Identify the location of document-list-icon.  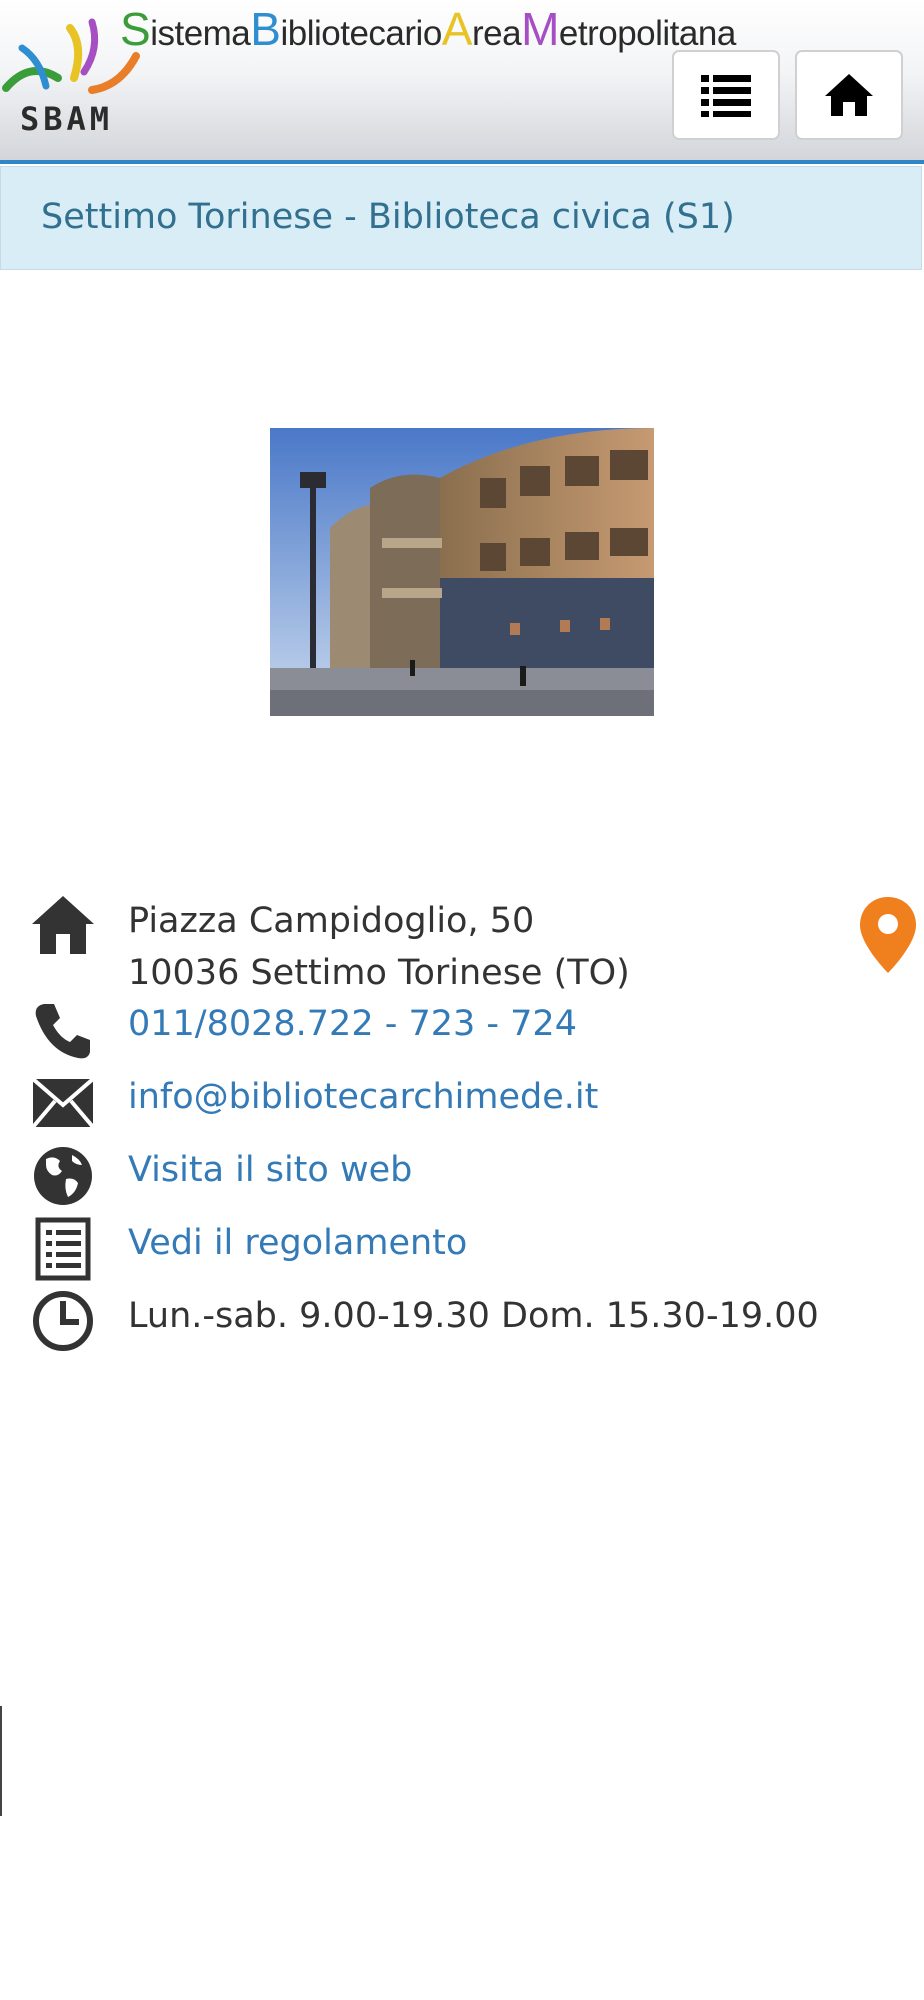
(63, 1249).